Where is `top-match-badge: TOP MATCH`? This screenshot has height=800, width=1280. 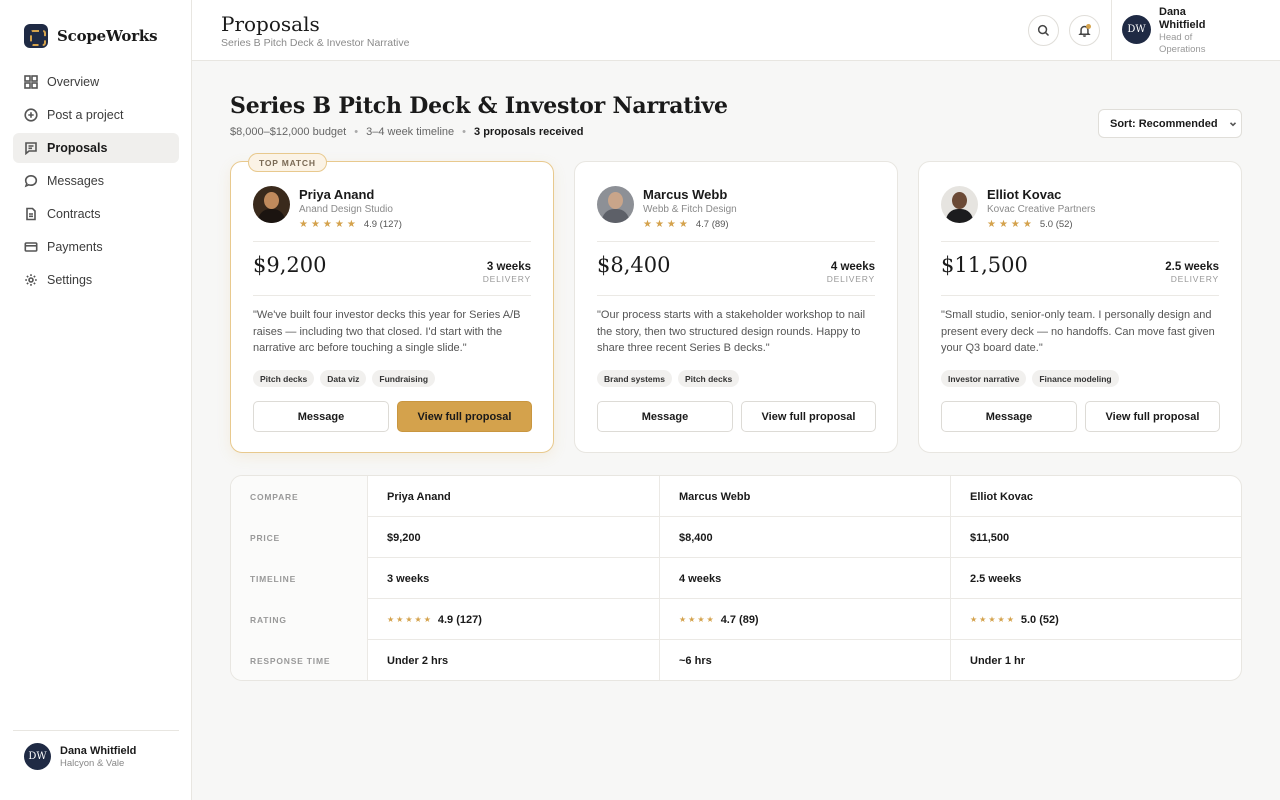 top-match-badge: TOP MATCH is located at coordinates (287, 162).